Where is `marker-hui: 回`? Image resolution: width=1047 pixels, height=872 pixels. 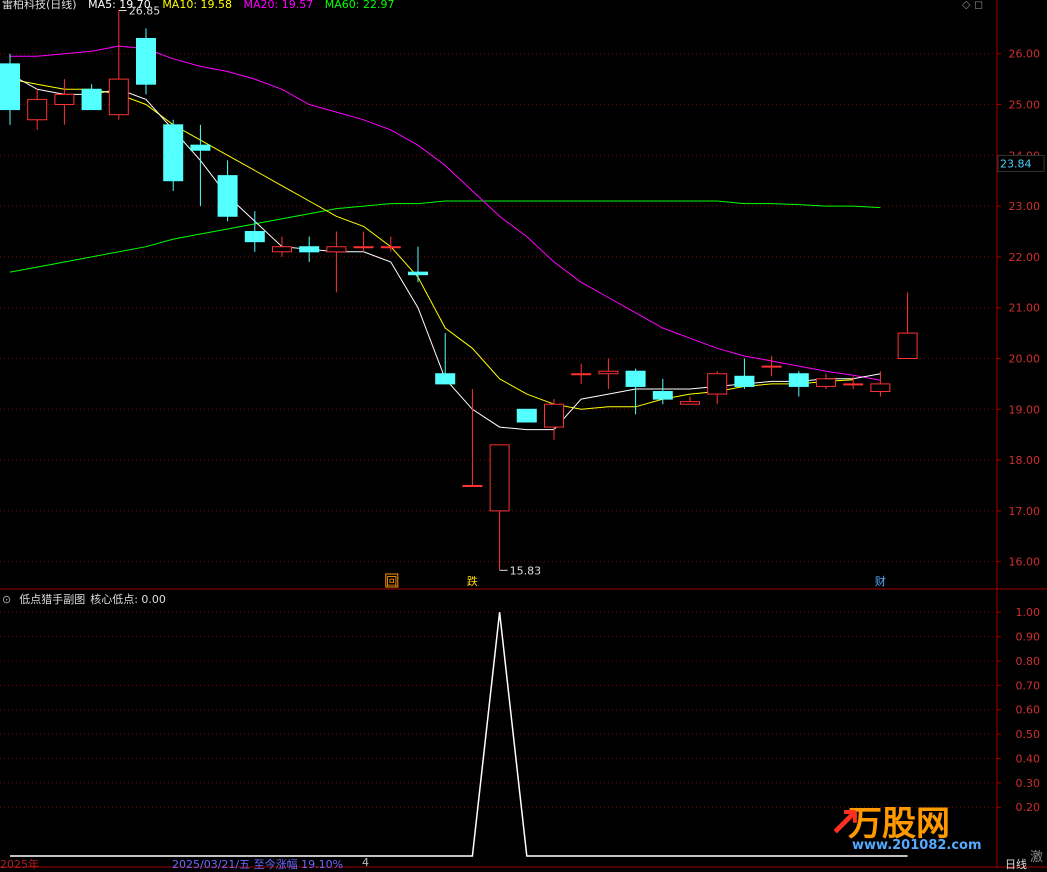 marker-hui: 回 is located at coordinates (391, 581).